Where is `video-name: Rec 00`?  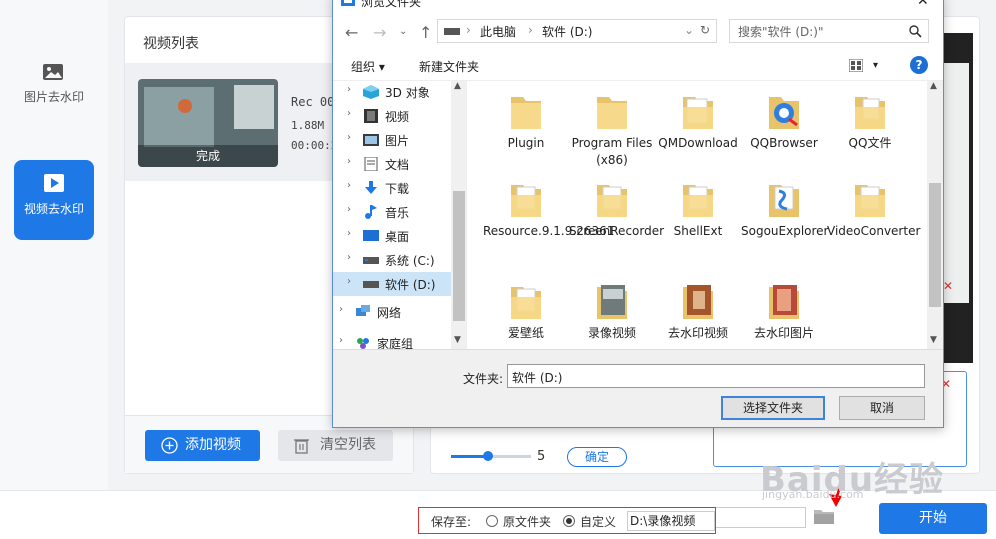
video-name: Rec 00 is located at coordinates (313, 102).